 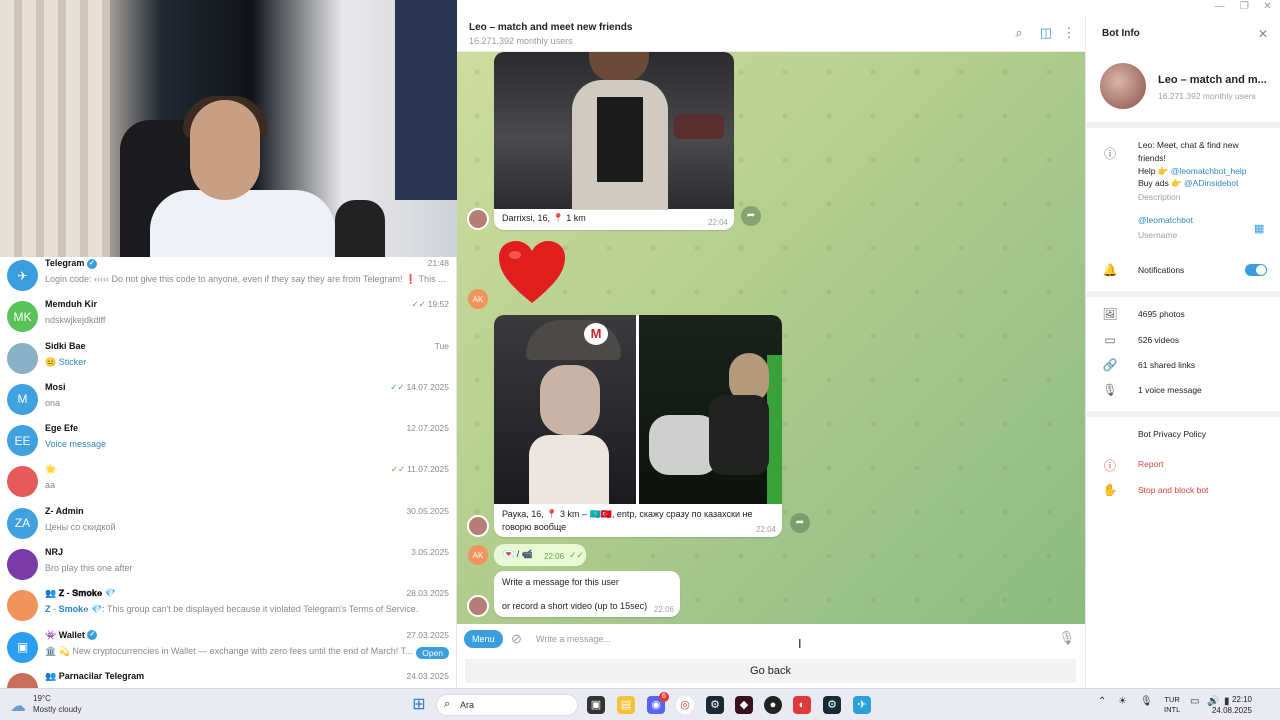 What do you see at coordinates (802, 705) in the screenshot?
I see `recording-app-icon: ◐` at bounding box center [802, 705].